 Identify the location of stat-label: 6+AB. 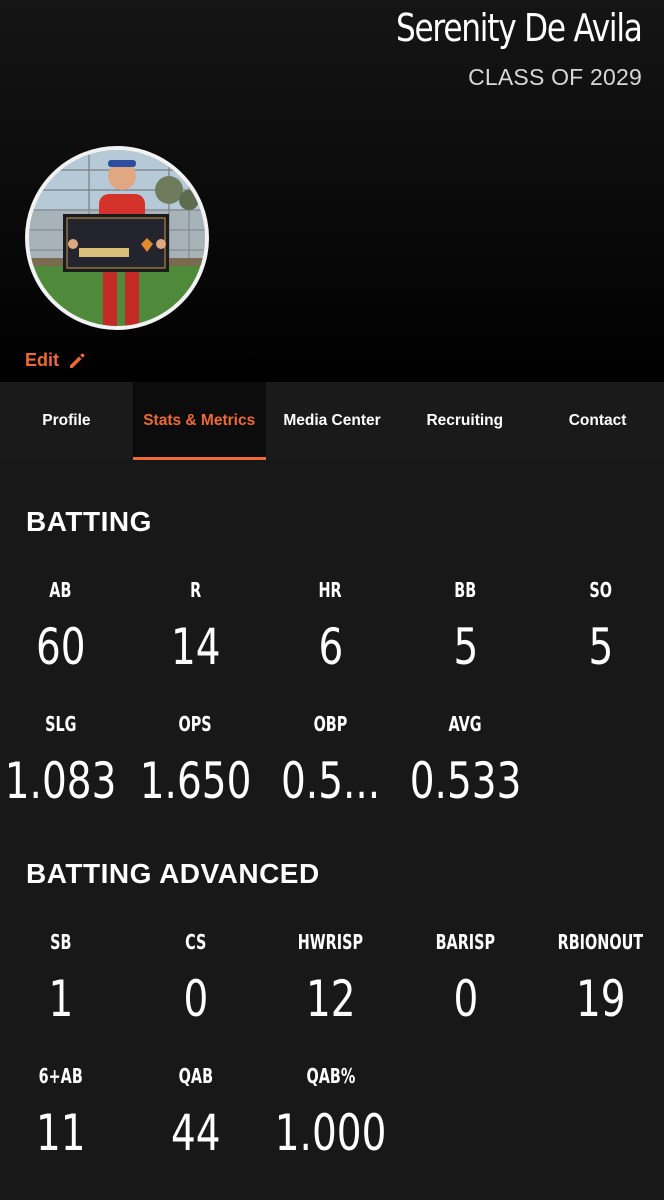
(60, 1076).